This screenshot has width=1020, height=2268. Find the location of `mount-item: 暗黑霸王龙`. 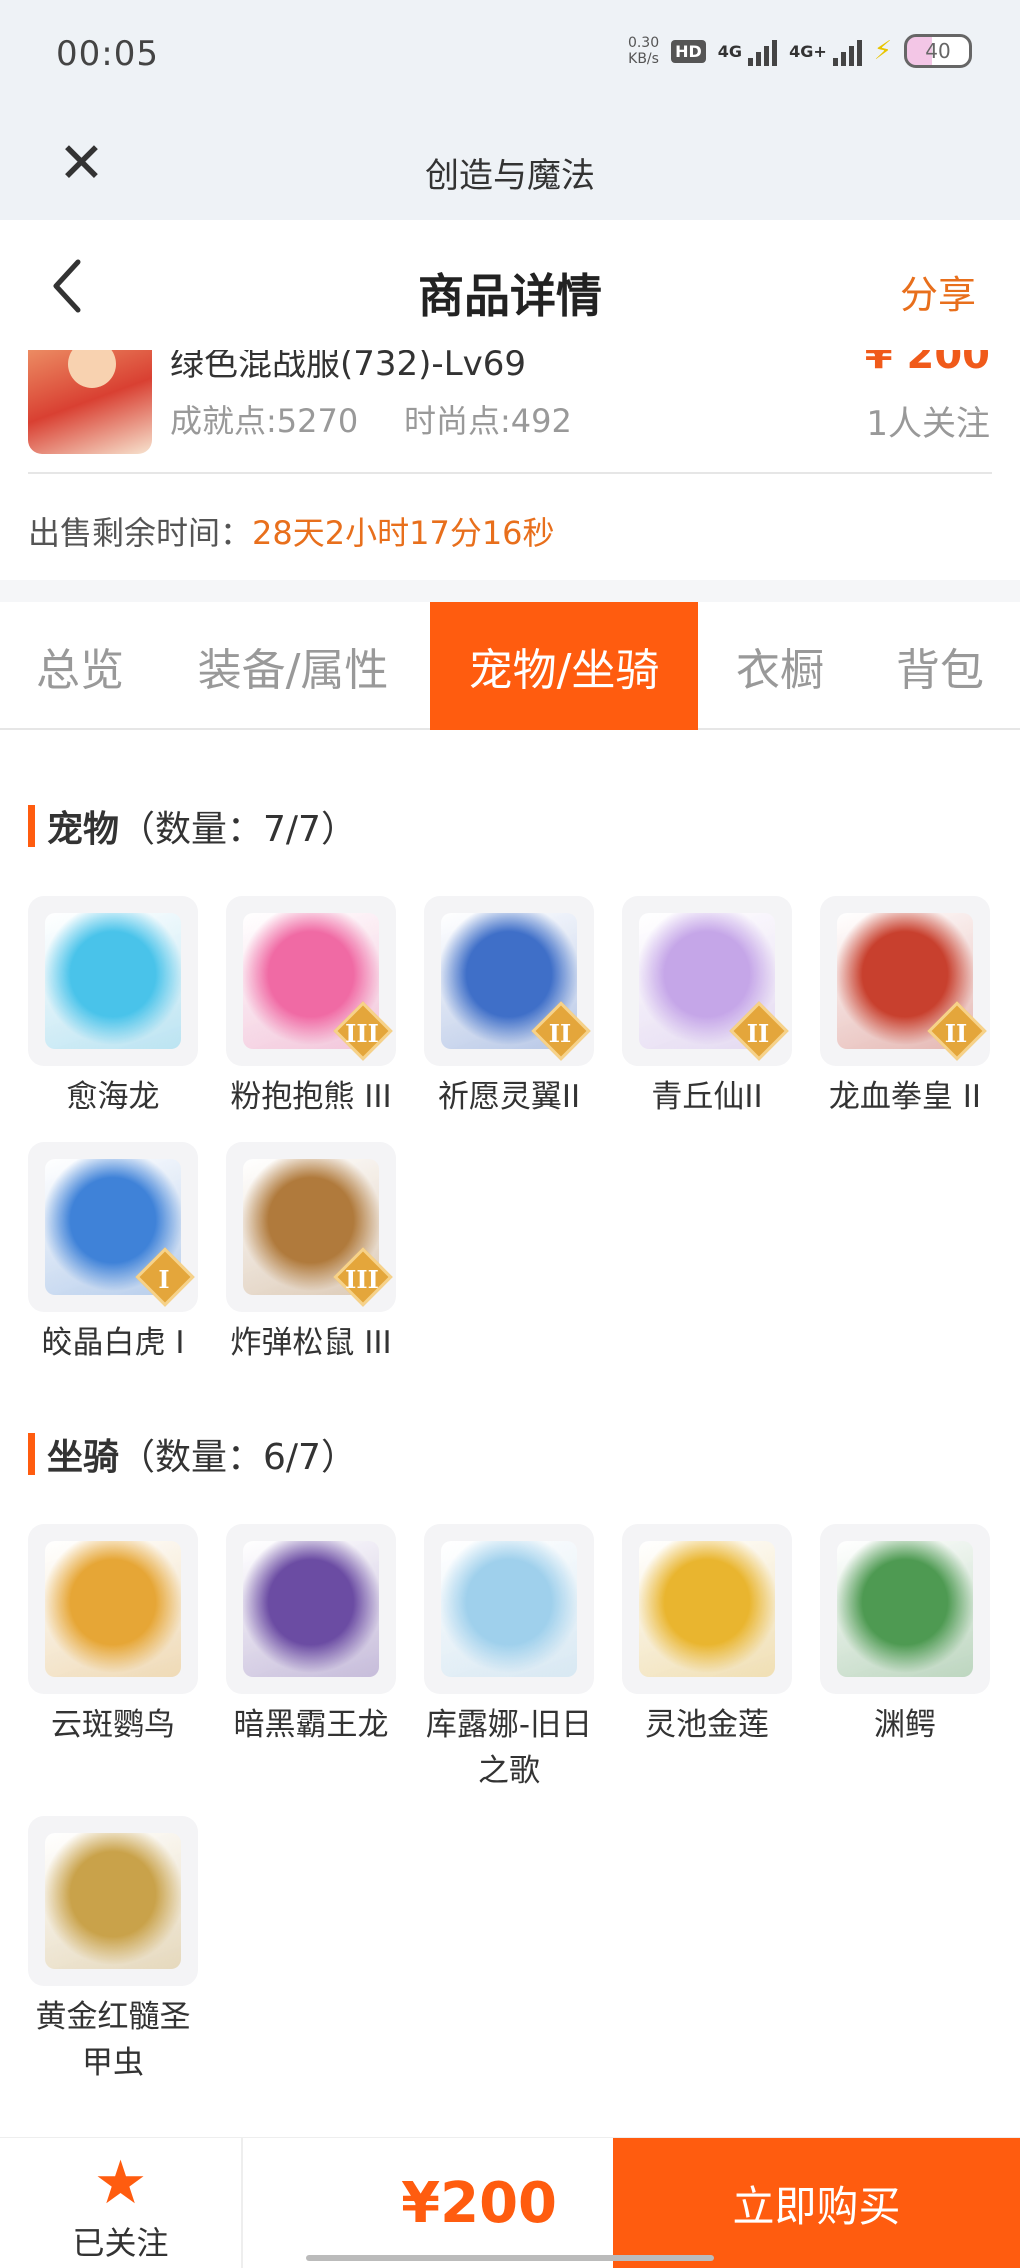

mount-item: 暗黑霸王龙 is located at coordinates (311, 1636).